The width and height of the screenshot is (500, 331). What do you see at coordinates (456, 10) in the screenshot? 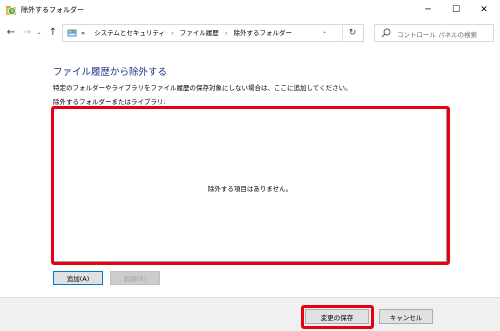
I see `maximize-button: ☐` at bounding box center [456, 10].